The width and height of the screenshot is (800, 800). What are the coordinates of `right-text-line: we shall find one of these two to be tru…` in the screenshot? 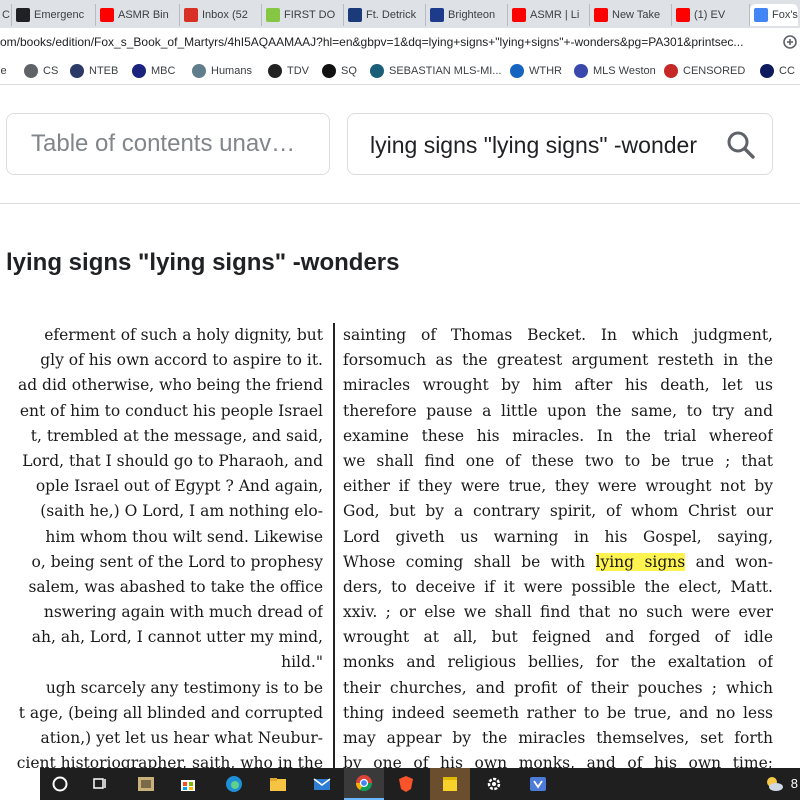 It's located at (558, 461).